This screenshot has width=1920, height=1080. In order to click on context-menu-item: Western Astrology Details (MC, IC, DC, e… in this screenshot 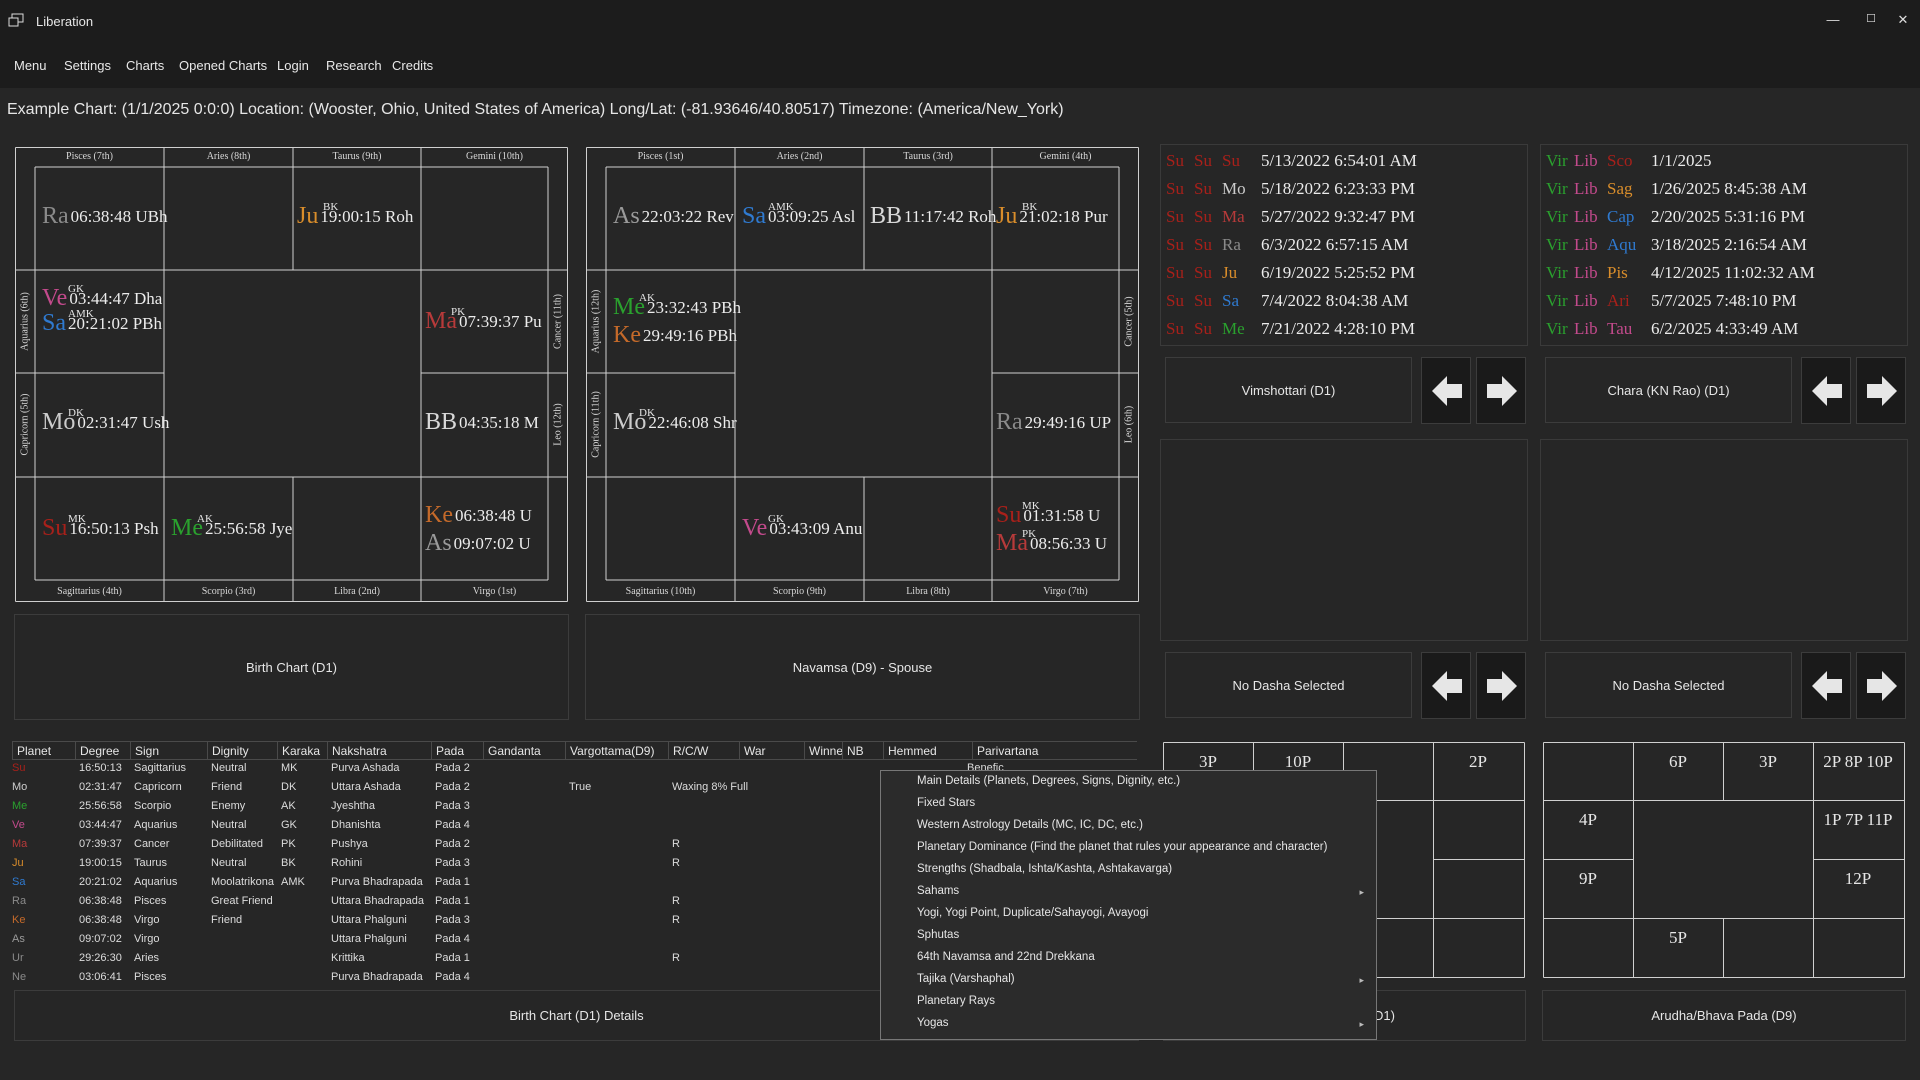, I will do `click(1030, 825)`.